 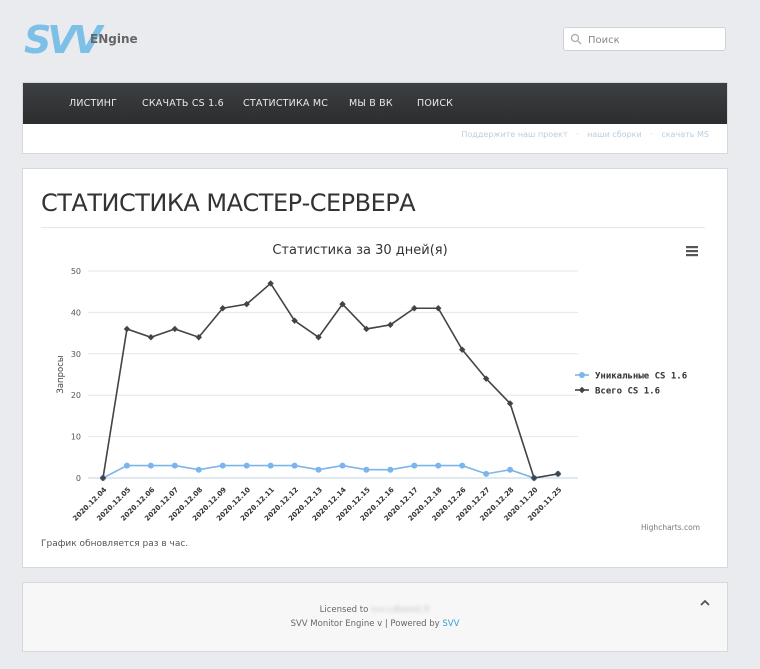 What do you see at coordinates (76, 437) in the screenshot?
I see `y-tick-label: 10` at bounding box center [76, 437].